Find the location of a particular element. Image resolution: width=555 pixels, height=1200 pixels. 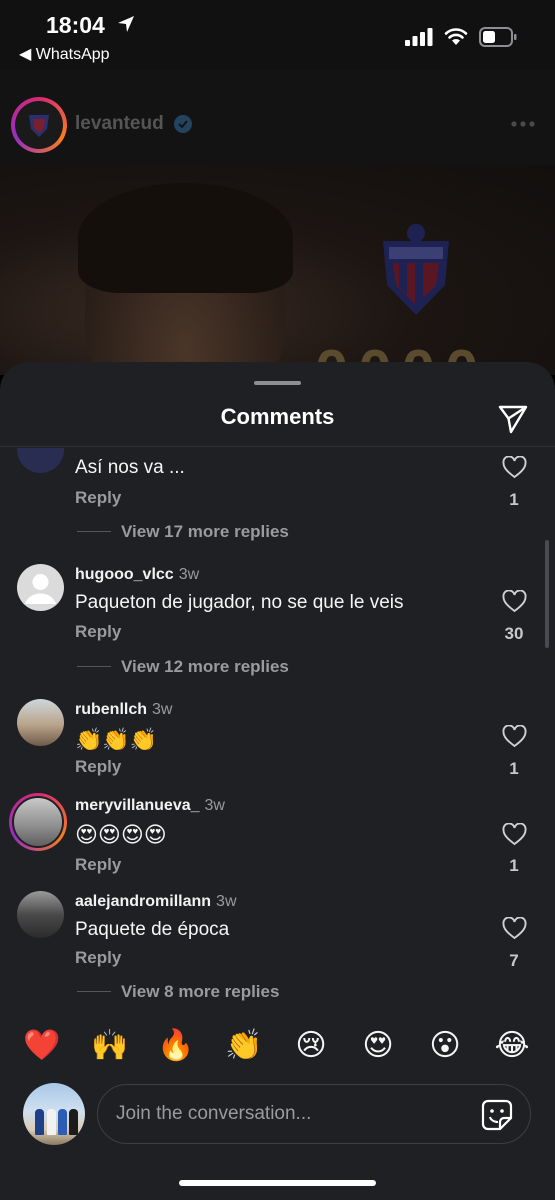

like-count: 7 is located at coordinates (514, 960).